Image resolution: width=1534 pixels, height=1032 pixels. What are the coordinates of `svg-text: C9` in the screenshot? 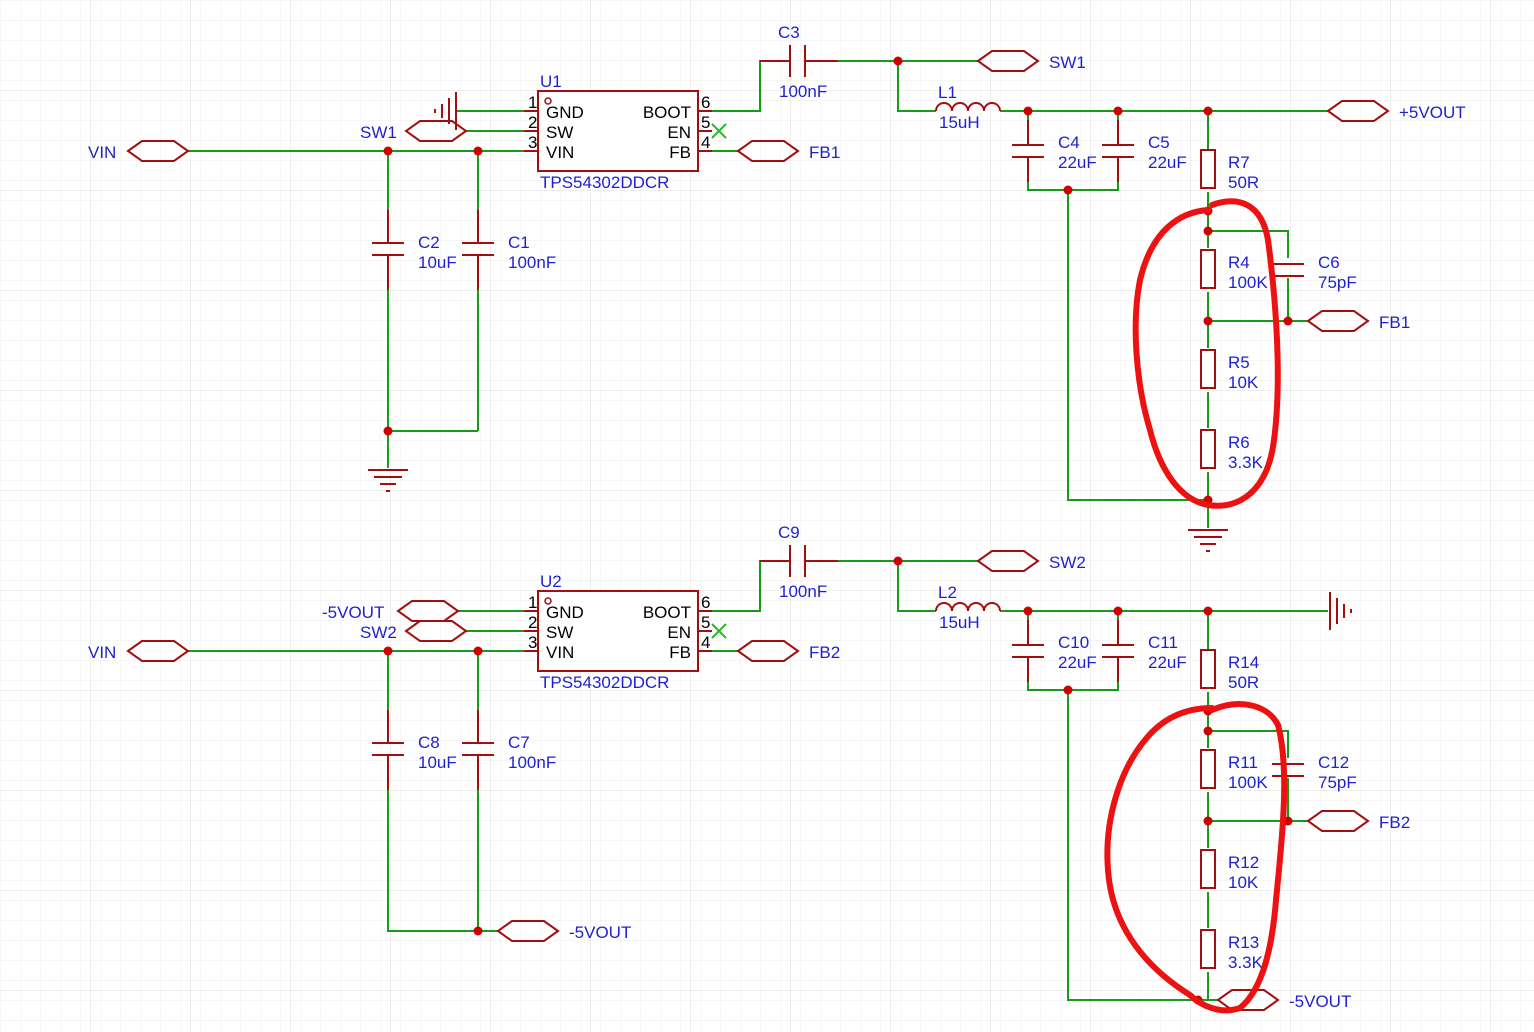 It's located at (789, 532).